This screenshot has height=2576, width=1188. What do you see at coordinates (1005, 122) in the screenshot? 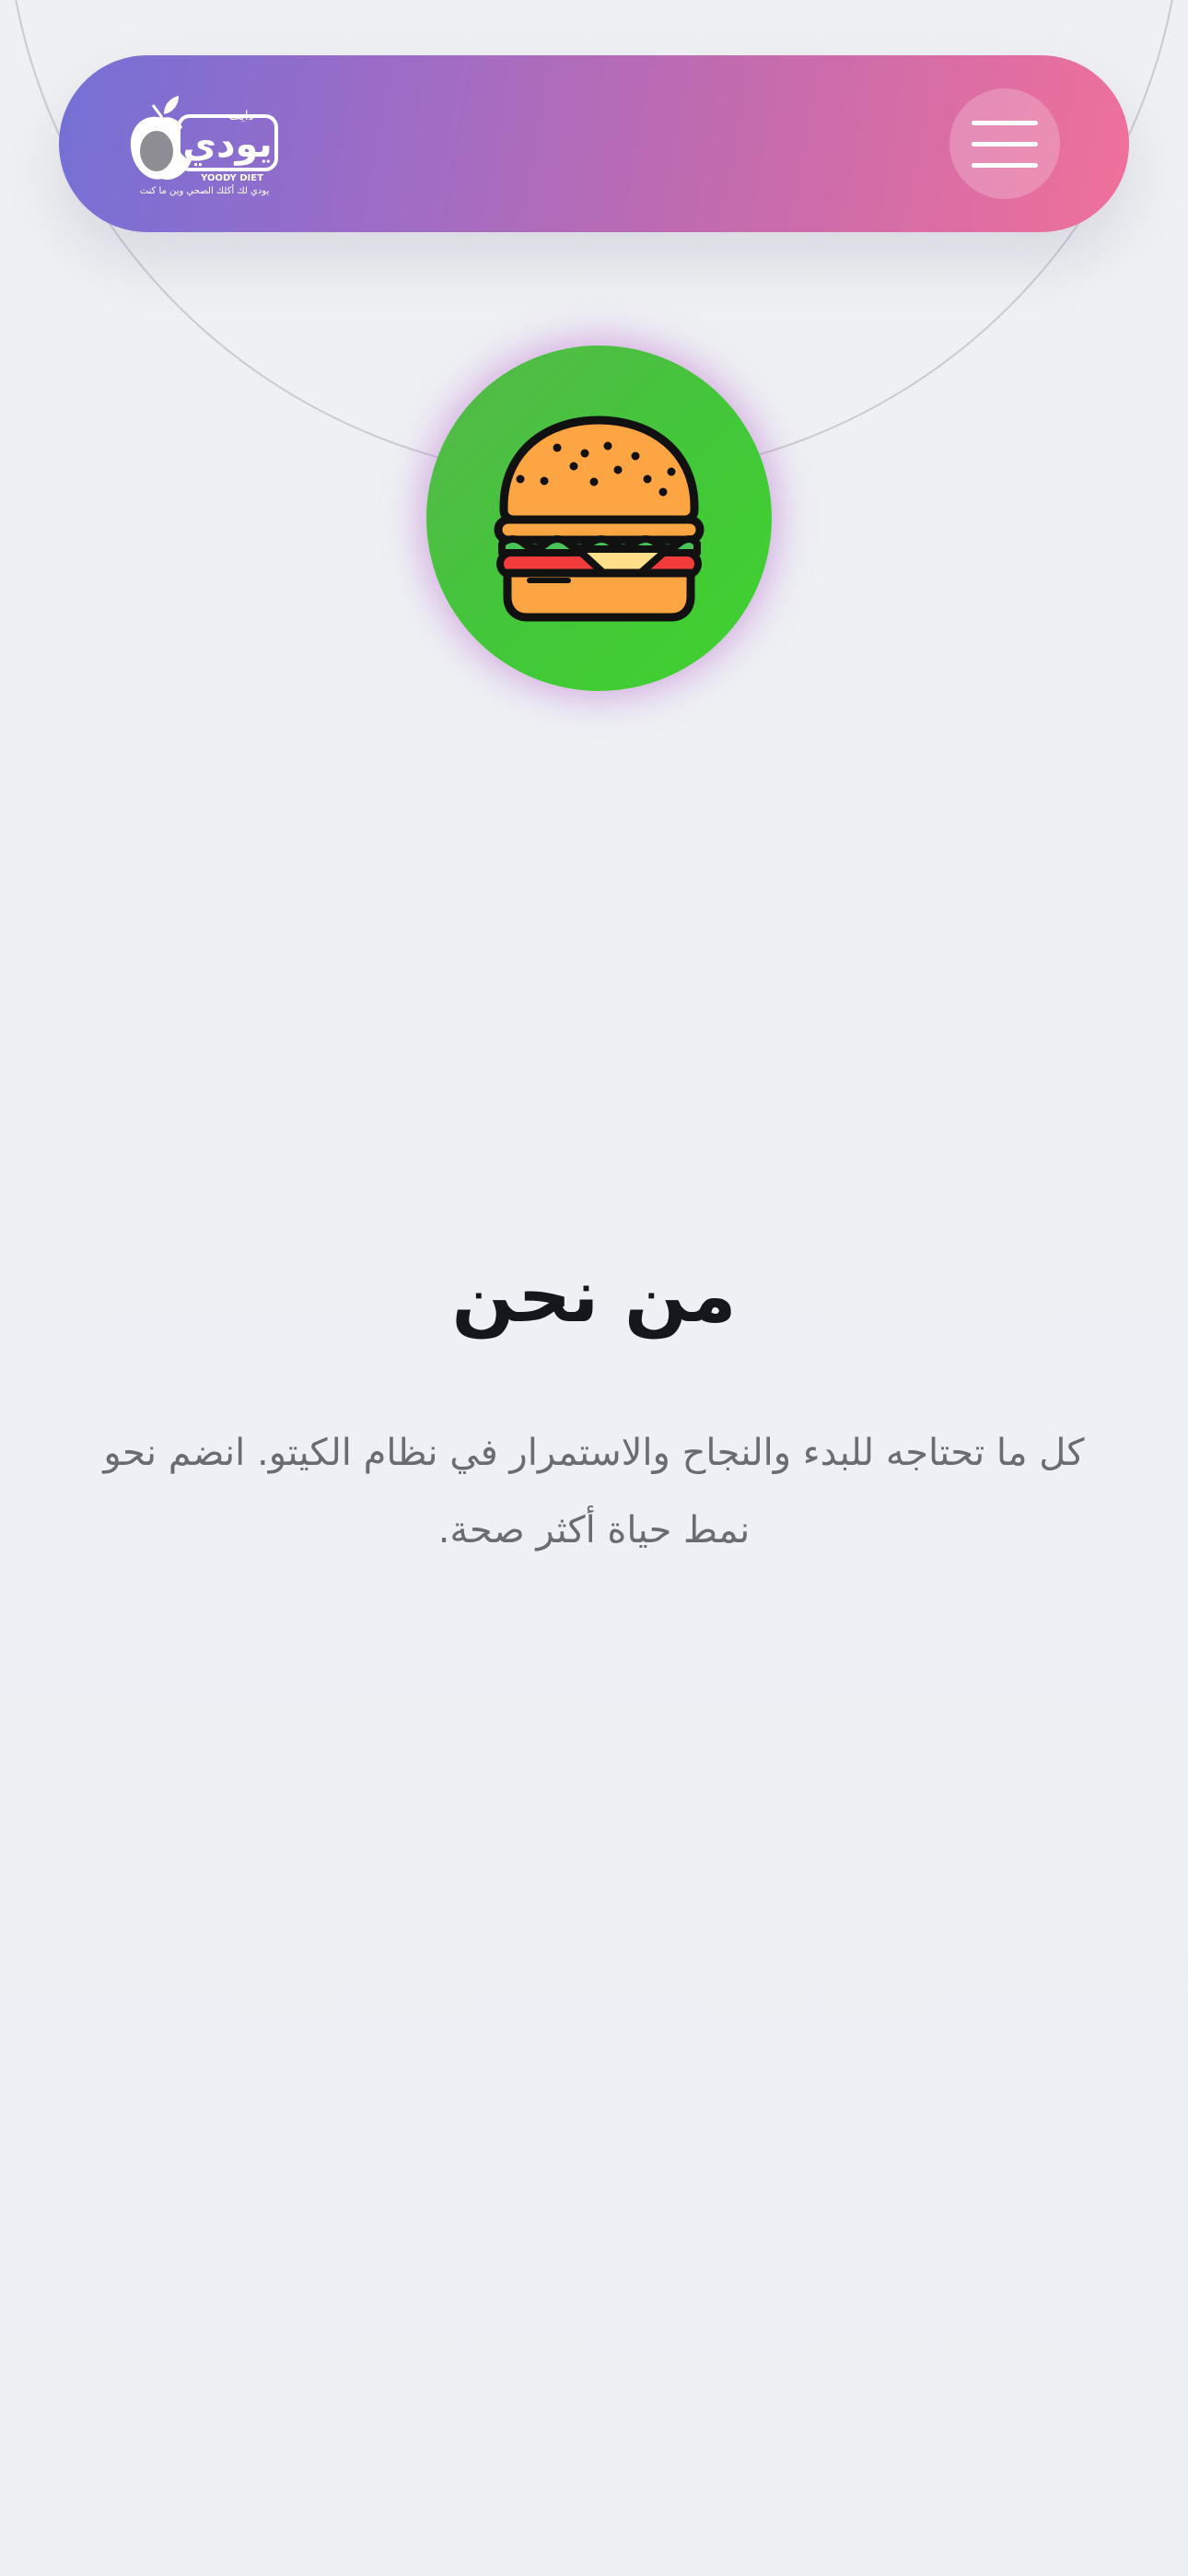
I see `hamburger-menu-icon` at bounding box center [1005, 122].